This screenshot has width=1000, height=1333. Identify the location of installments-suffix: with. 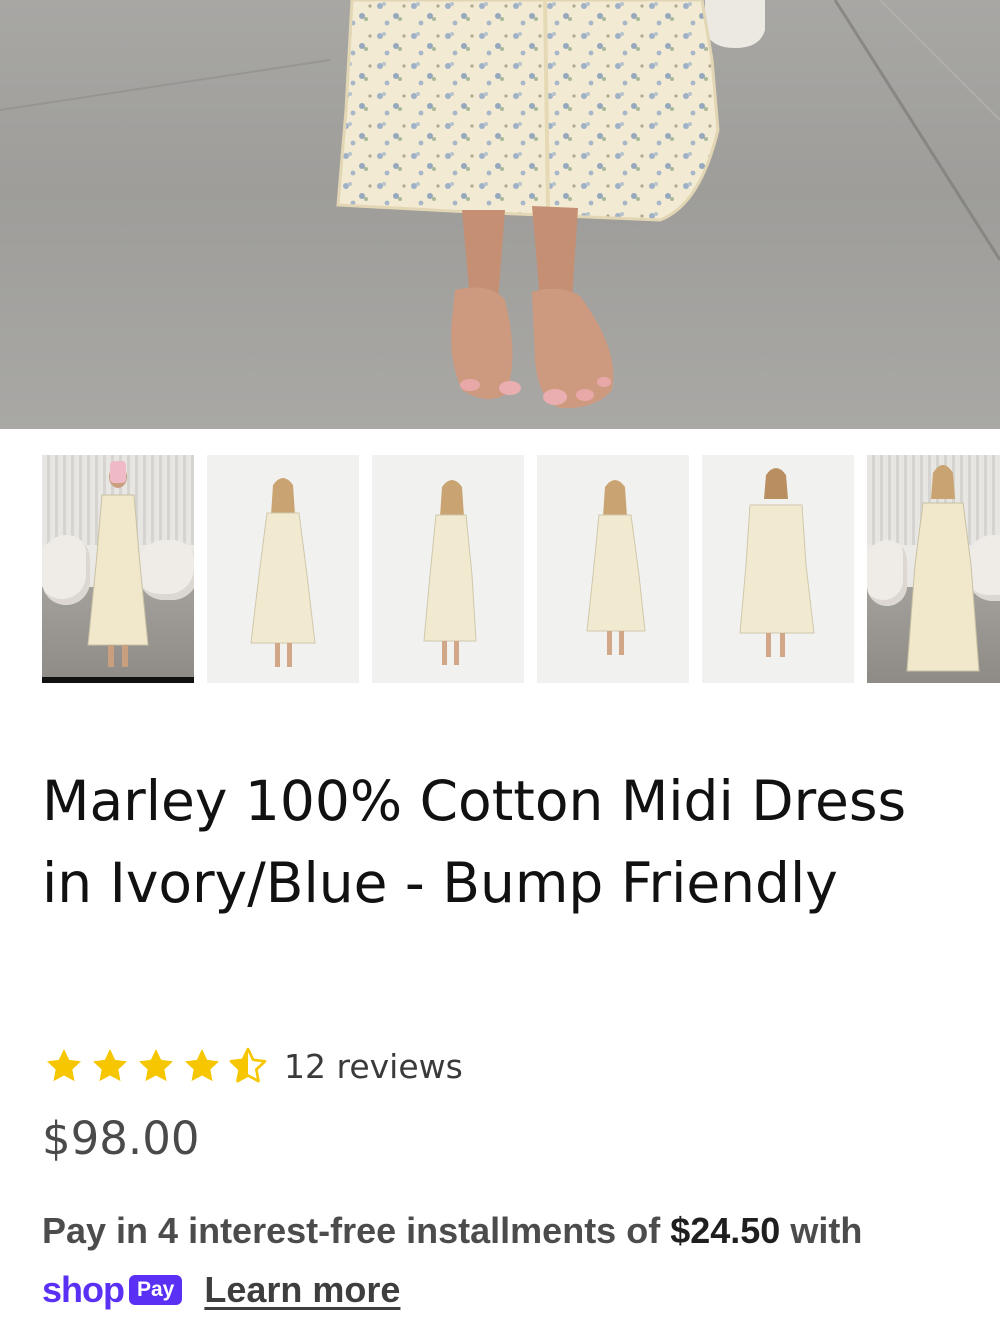
(826, 1230).